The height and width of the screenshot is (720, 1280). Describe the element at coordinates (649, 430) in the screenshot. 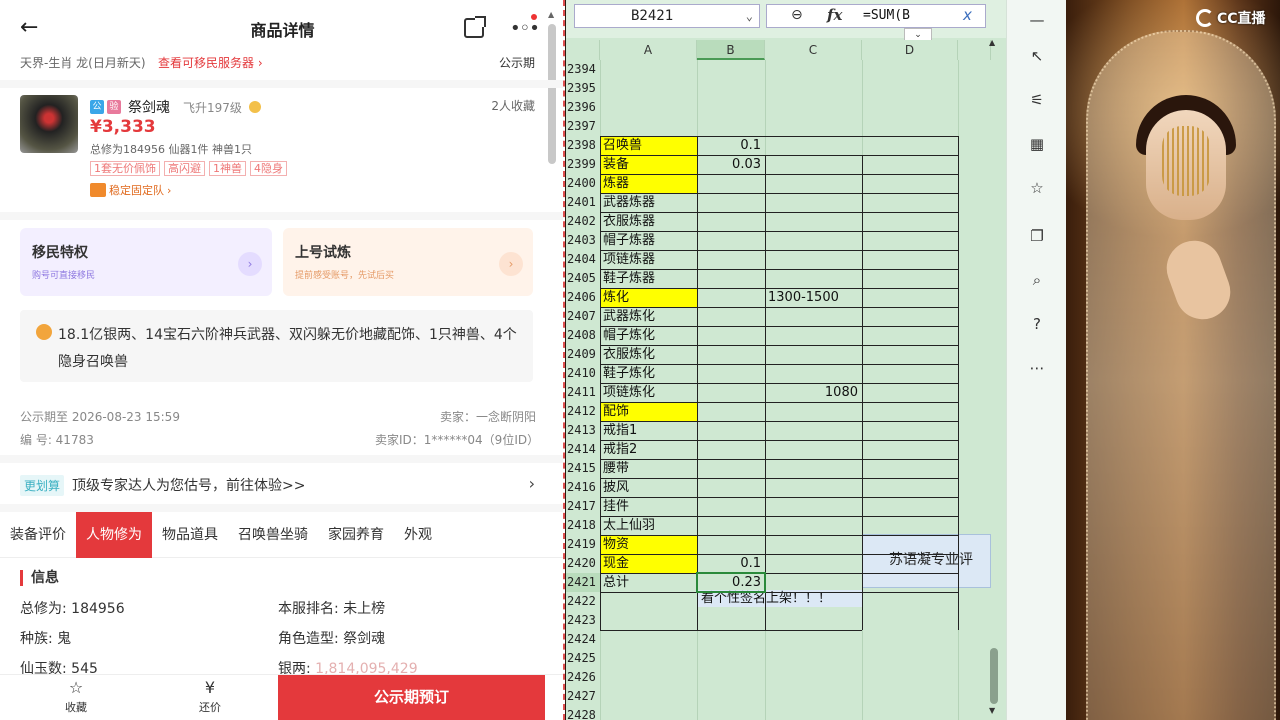

I see `cell-a: 戒指1` at that location.